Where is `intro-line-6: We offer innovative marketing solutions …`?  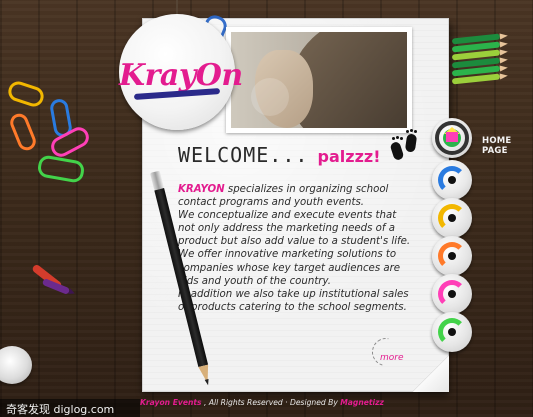 intro-line-6: We offer innovative marketing solutions … is located at coordinates (287, 255).